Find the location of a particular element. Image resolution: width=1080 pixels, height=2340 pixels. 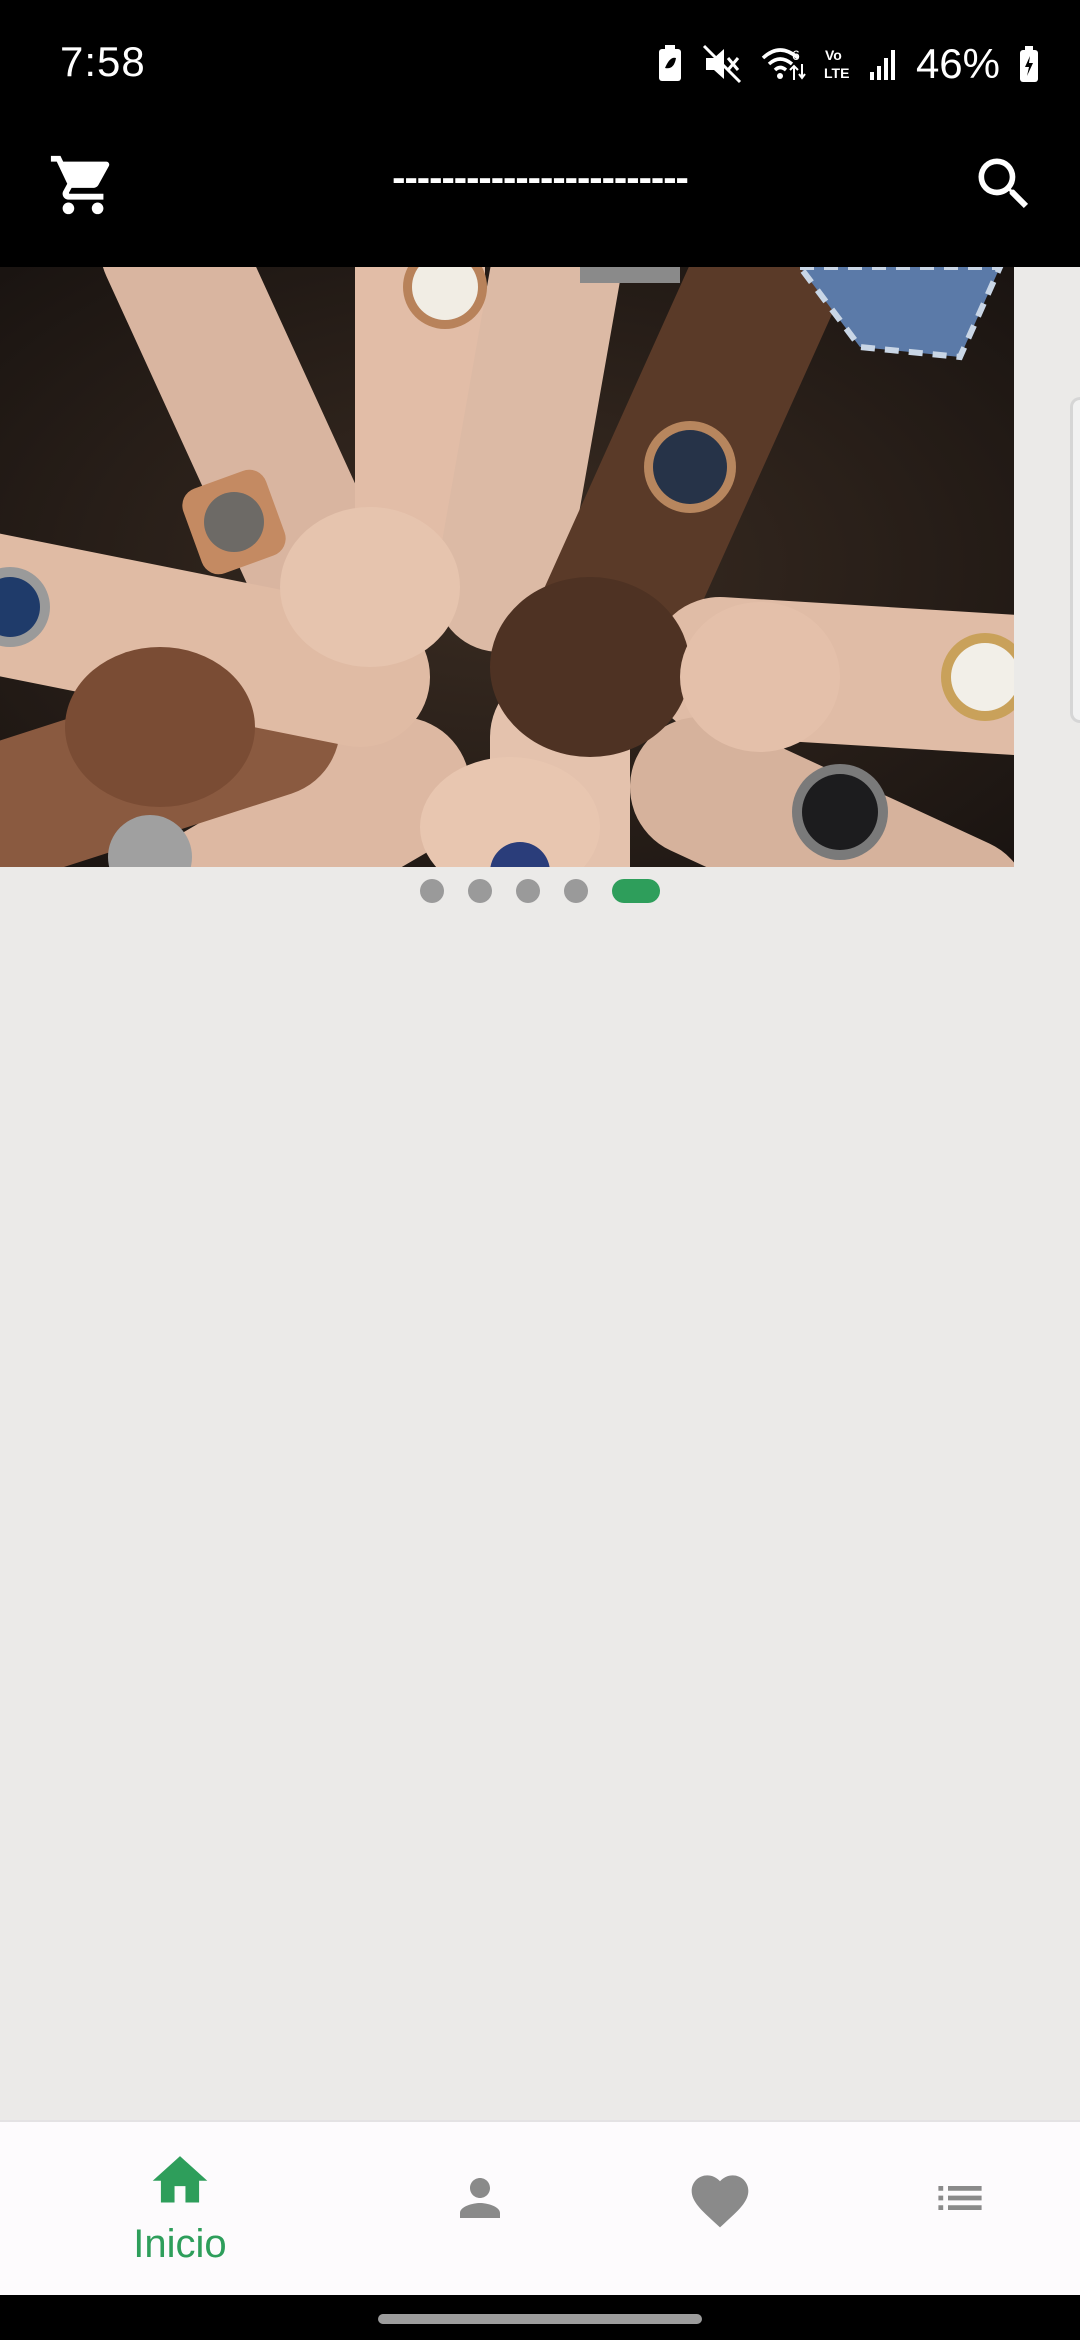

nav-item-profile is located at coordinates (480, 2209).